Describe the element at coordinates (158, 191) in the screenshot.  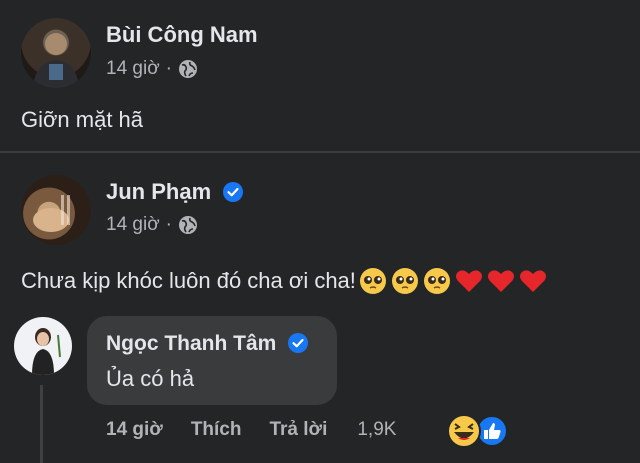
I see `author-name-text: Jun Phạm` at that location.